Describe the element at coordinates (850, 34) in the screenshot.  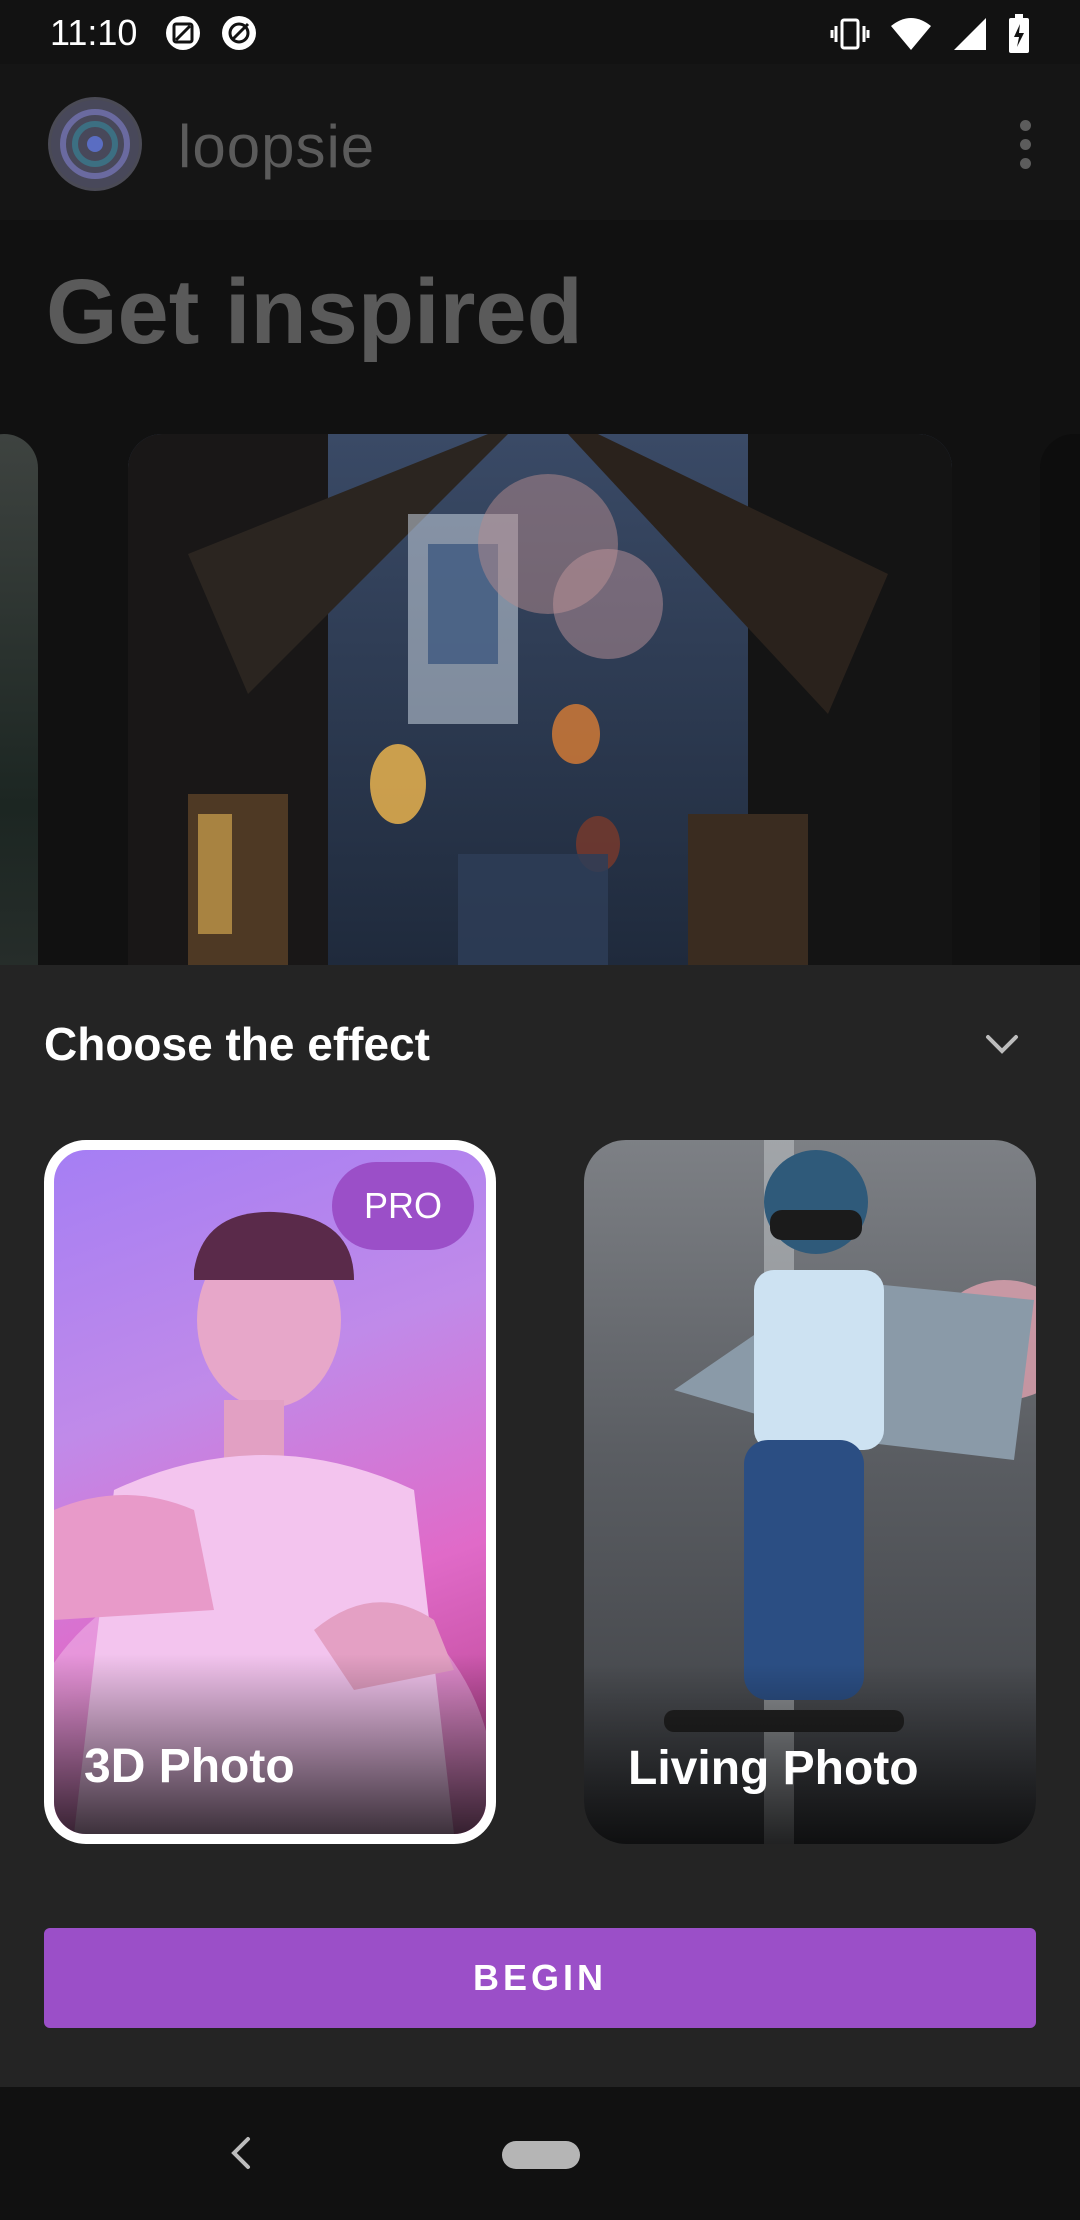
I see `vibrate-icon` at that location.